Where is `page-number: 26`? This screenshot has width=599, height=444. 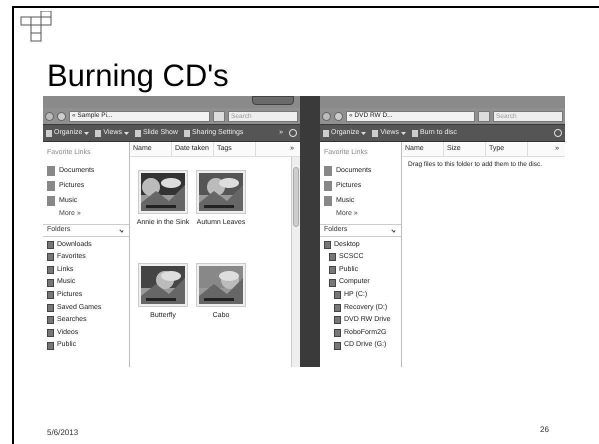 page-number: 26 is located at coordinates (544, 430).